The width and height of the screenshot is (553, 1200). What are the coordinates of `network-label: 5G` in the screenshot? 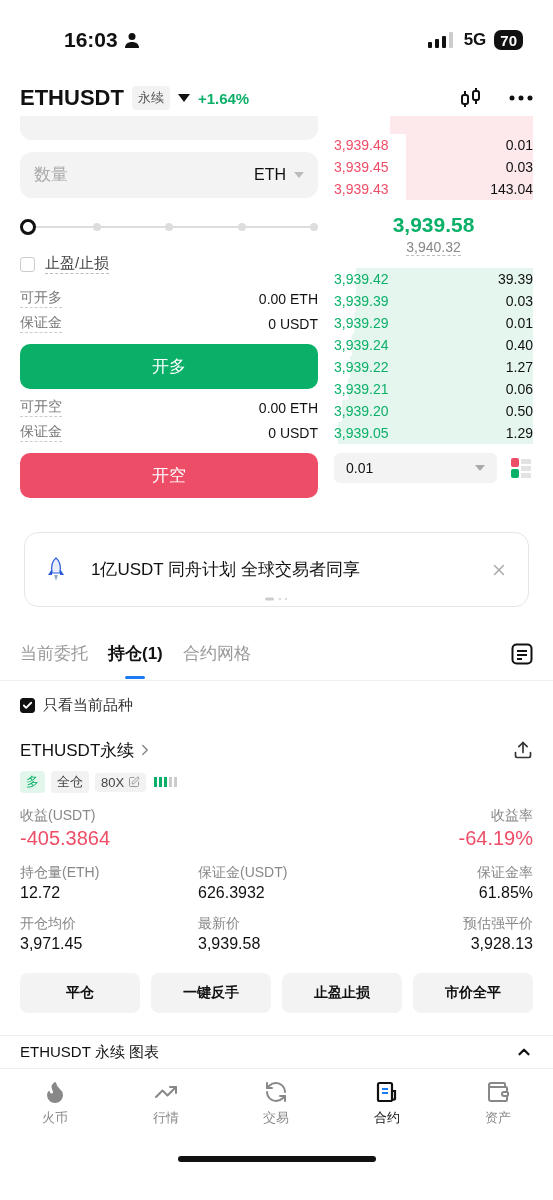 It's located at (475, 40).